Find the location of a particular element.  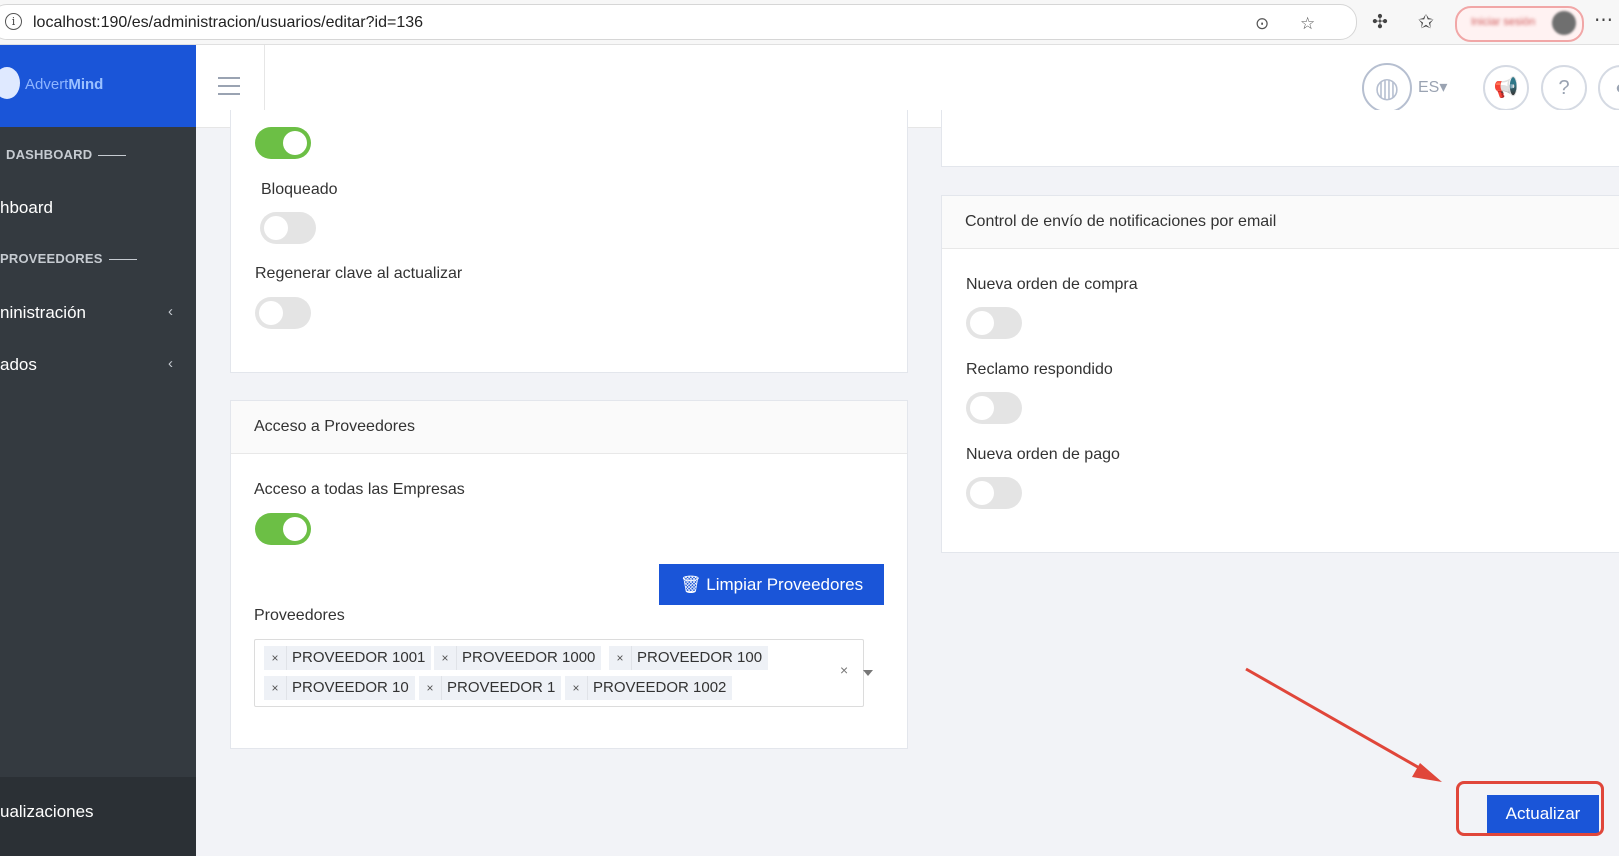

annotation-arrow is located at coordinates (1338, 721).